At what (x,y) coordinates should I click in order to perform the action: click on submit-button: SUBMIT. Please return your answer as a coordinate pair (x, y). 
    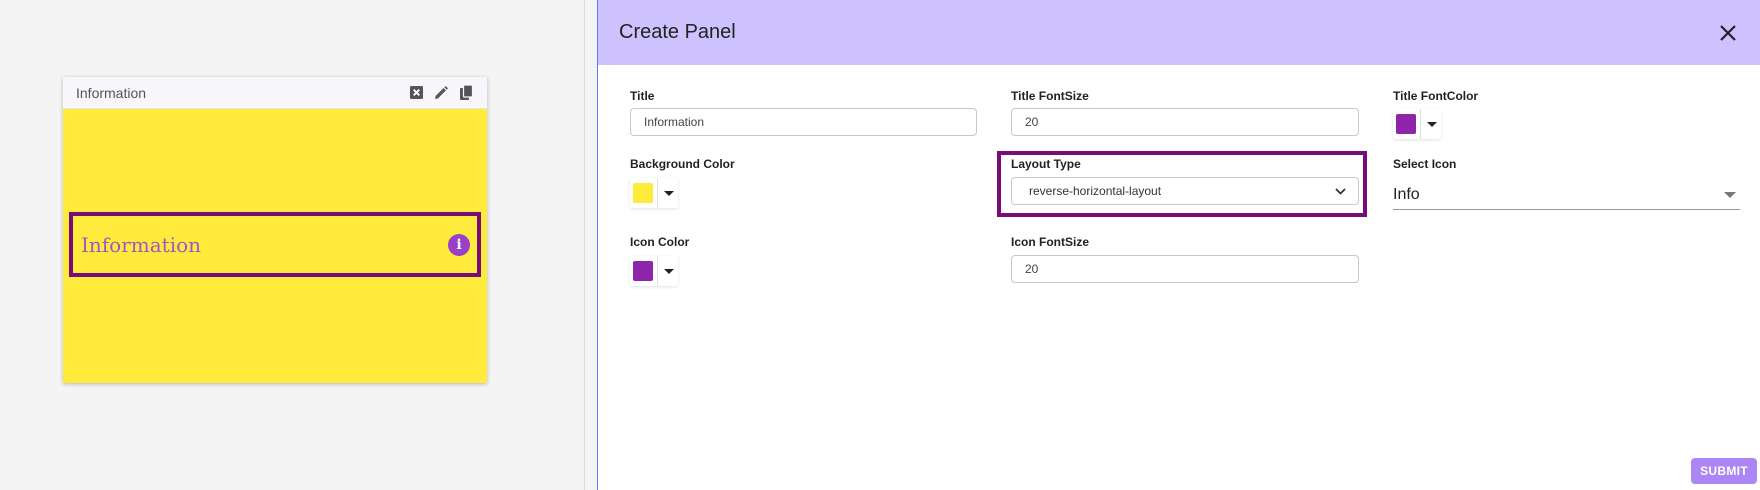
    Looking at the image, I should click on (1724, 471).